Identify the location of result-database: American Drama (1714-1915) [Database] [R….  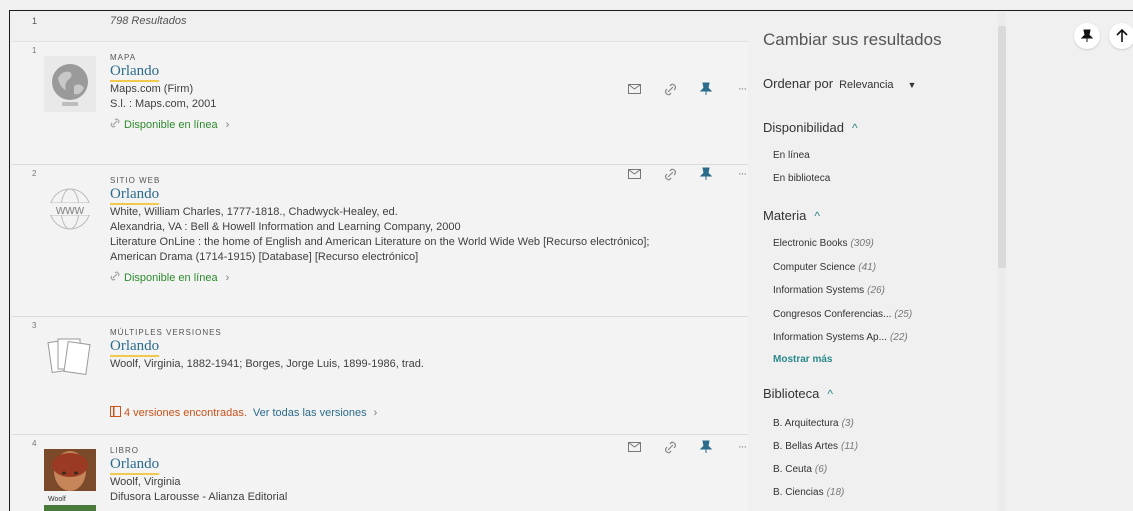
(264, 257).